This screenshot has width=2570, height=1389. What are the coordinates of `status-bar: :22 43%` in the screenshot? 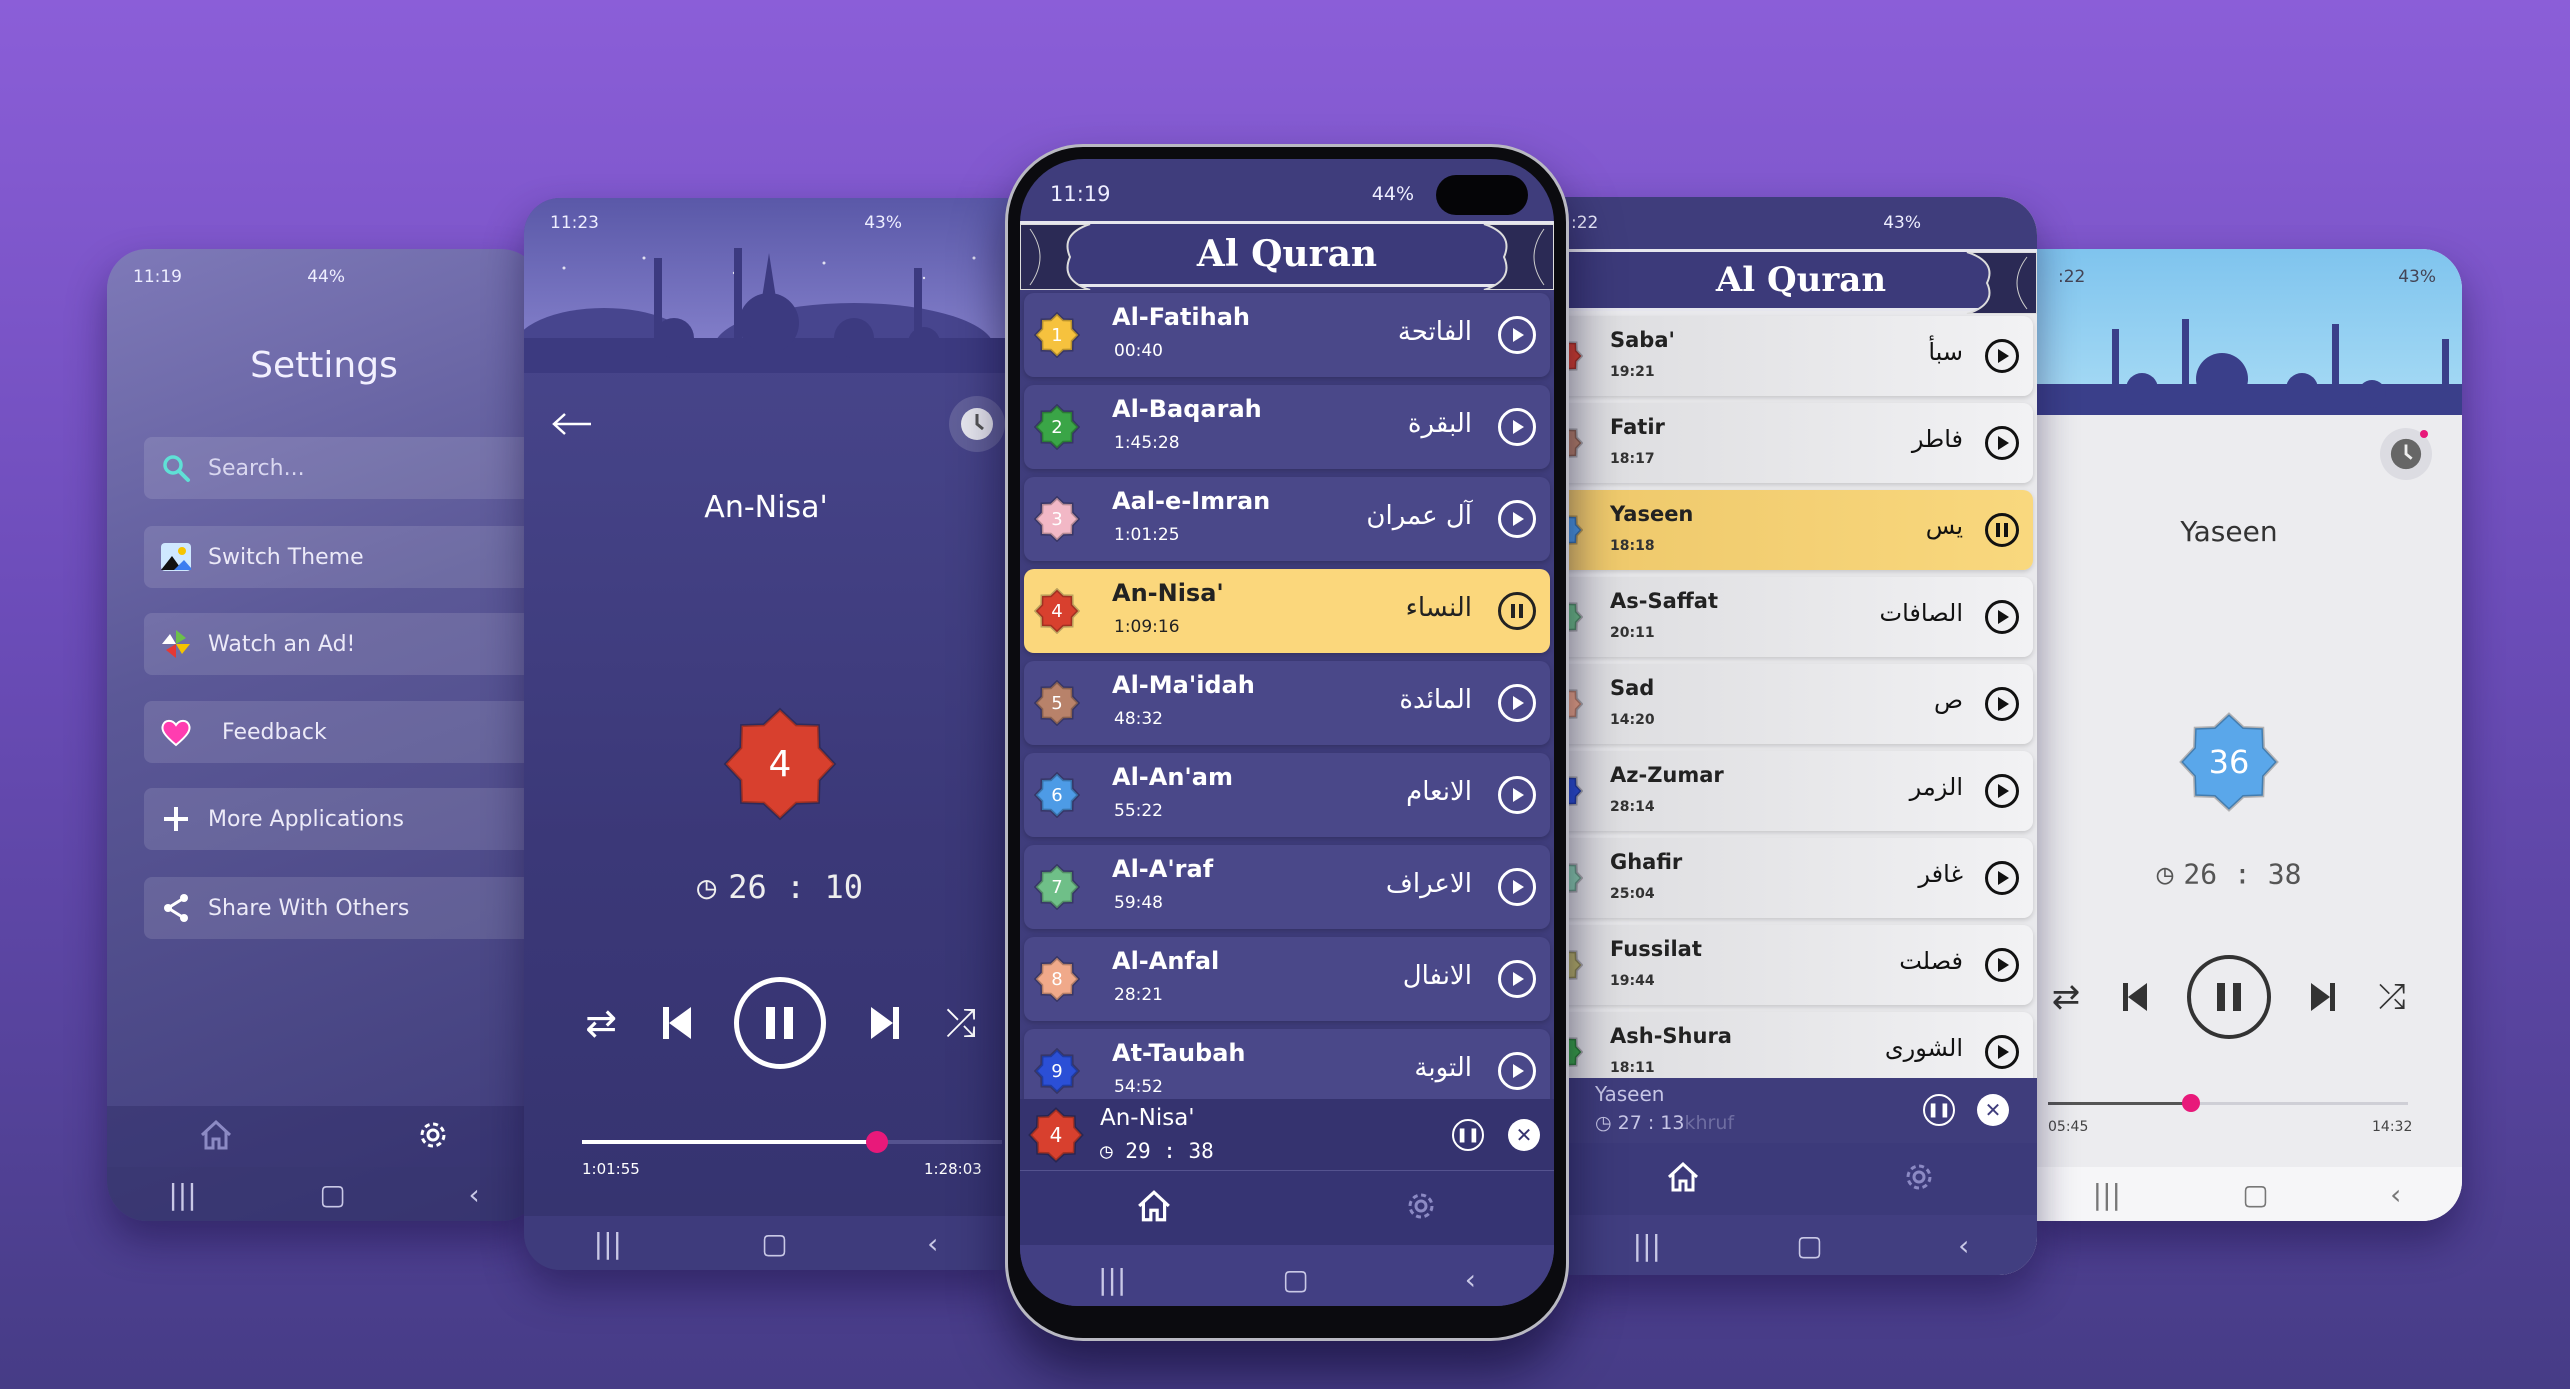 It's located at (2247, 277).